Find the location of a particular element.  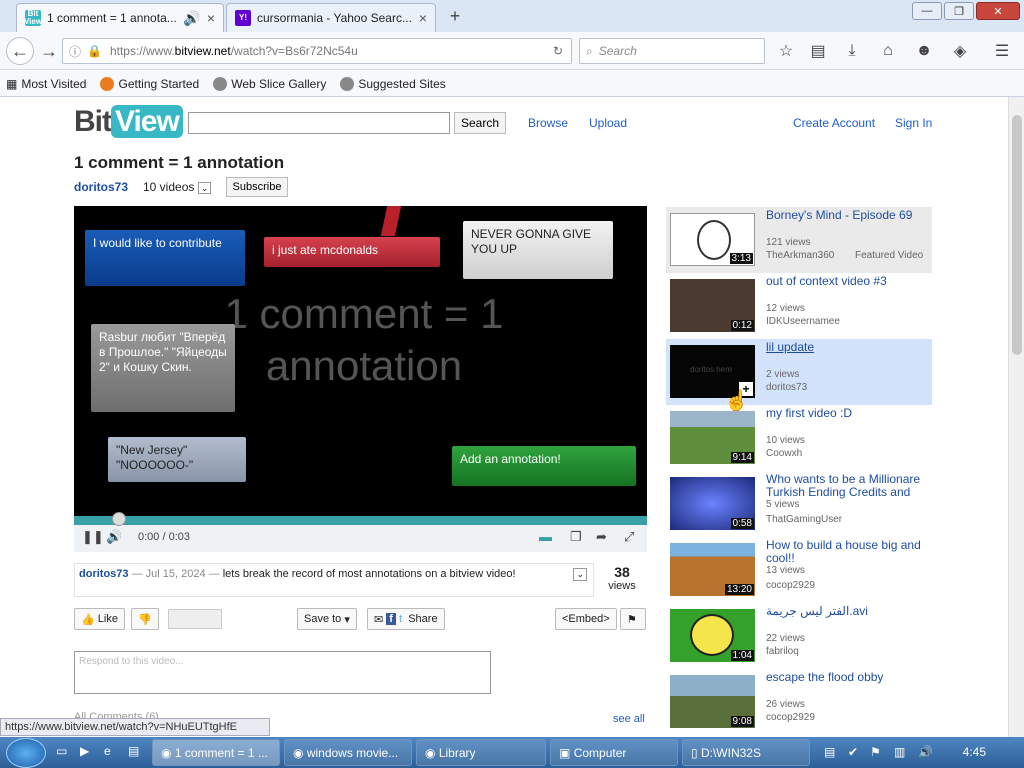

home-icon: ⌂ is located at coordinates (888, 51).